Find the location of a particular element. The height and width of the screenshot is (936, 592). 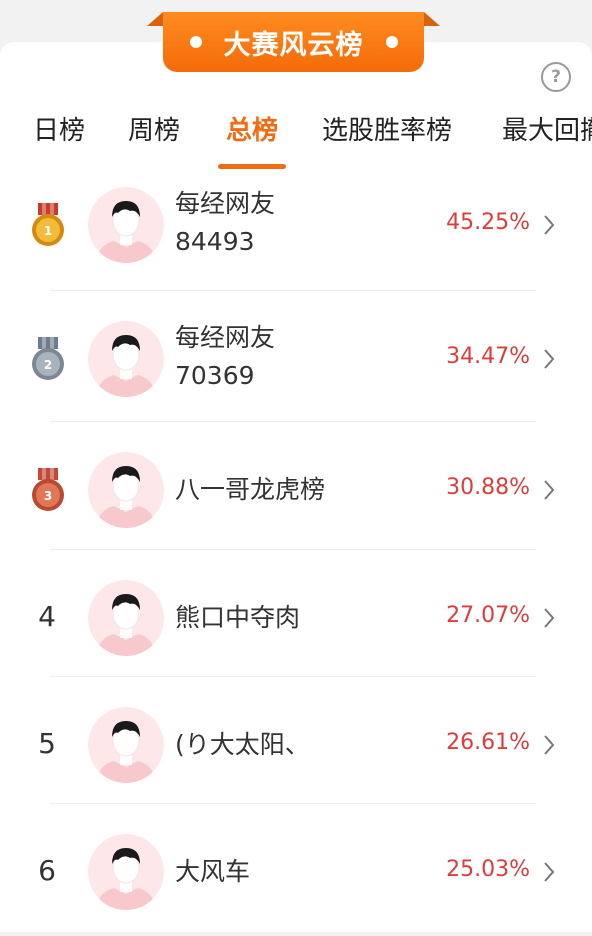

tab-daily: 日榜 is located at coordinates (59, 132).